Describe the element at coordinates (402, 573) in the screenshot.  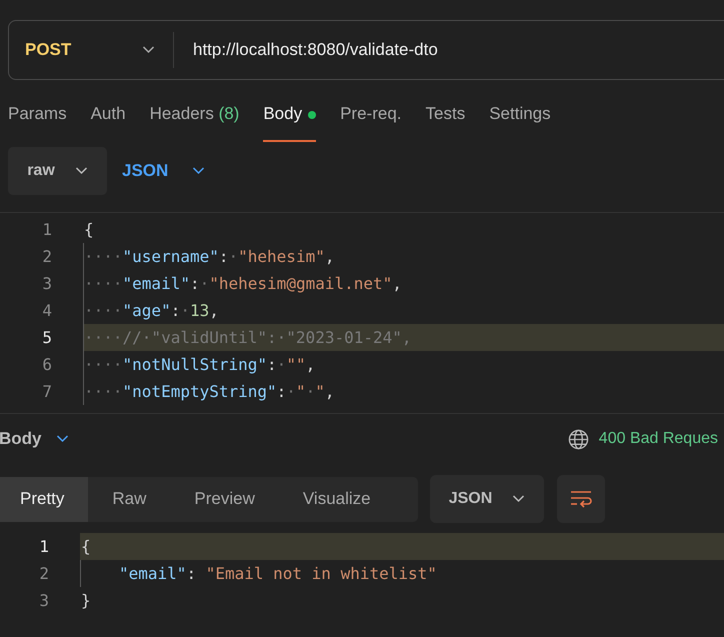
I see `code-line: "email": "Email not in whitelist"` at that location.